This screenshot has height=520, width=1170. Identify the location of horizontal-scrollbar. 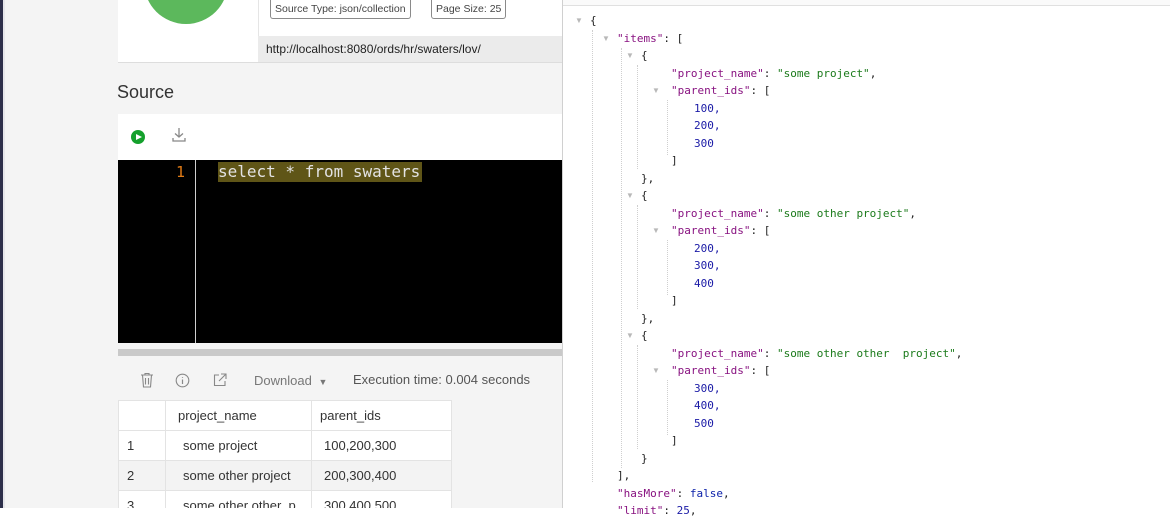
(340, 352).